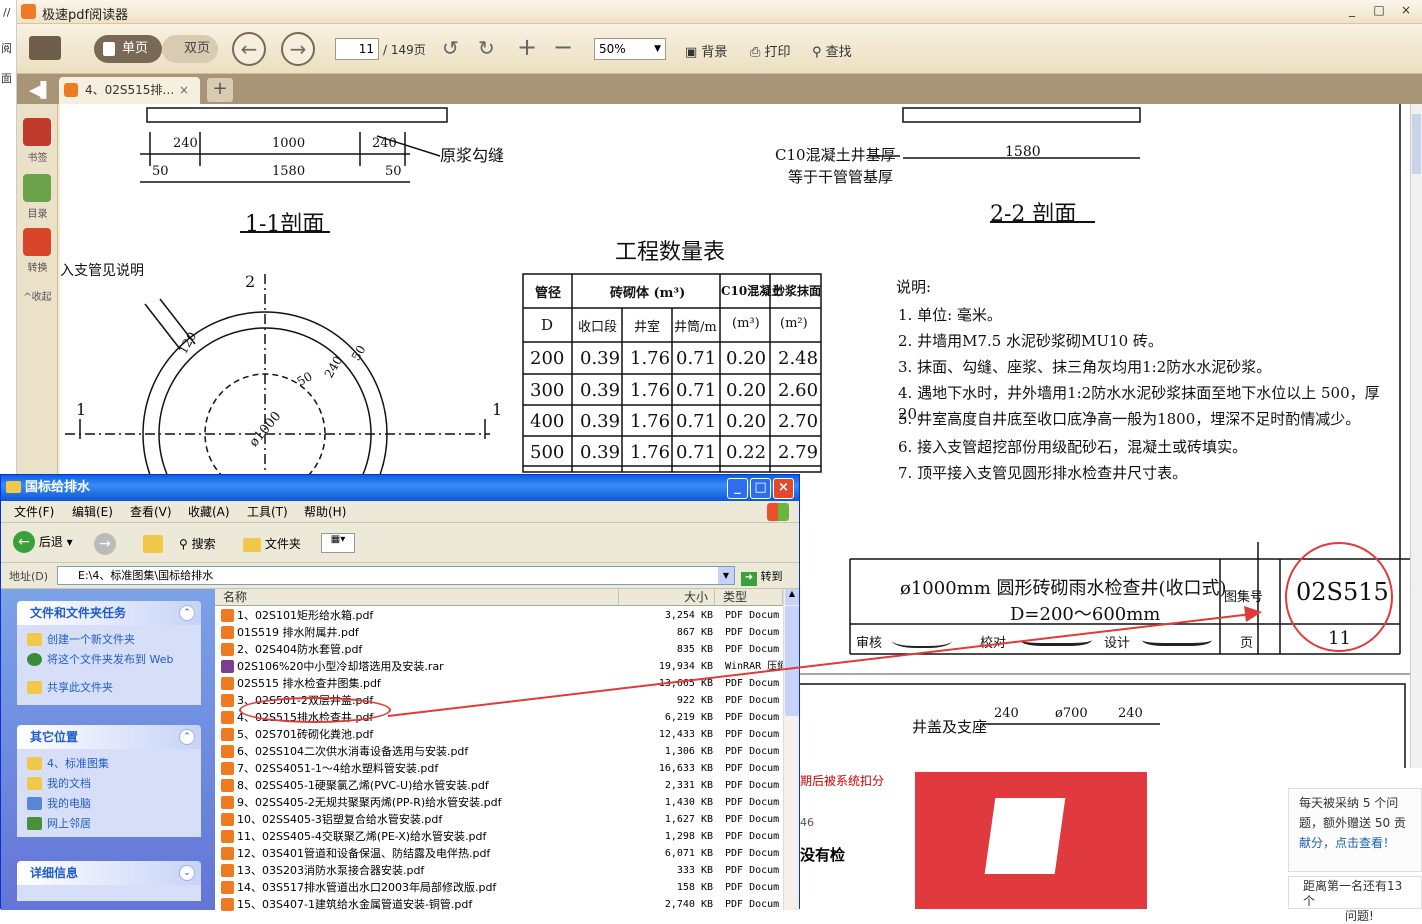 The image size is (1422, 924). Describe the element at coordinates (58, 487) in the screenshot. I see `explorer-title: 国标给排水` at that location.